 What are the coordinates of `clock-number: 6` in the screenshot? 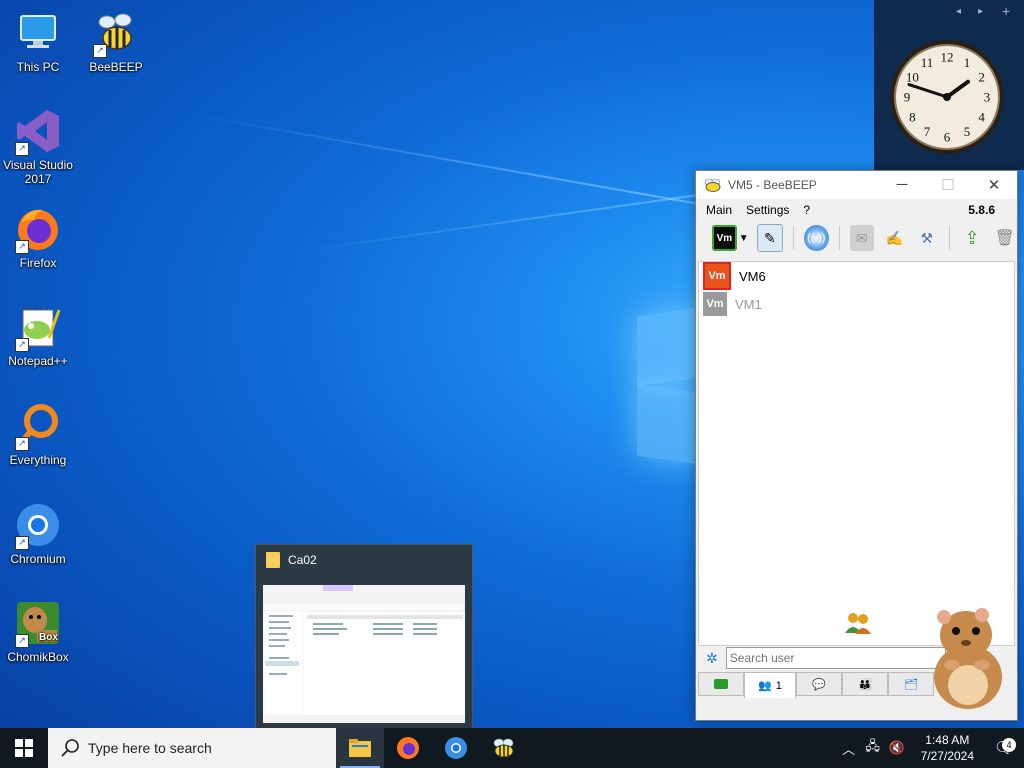 It's located at (947, 137).